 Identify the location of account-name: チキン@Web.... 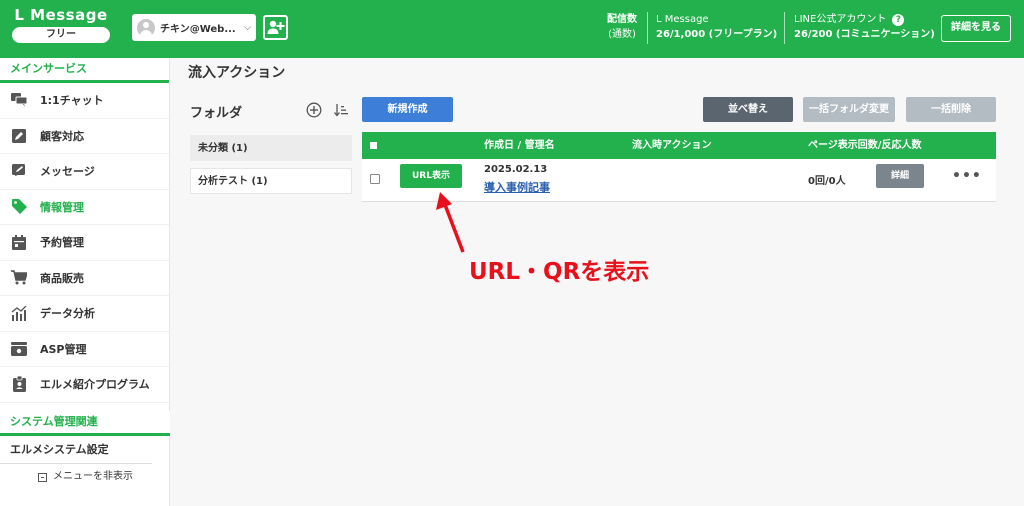
(198, 29).